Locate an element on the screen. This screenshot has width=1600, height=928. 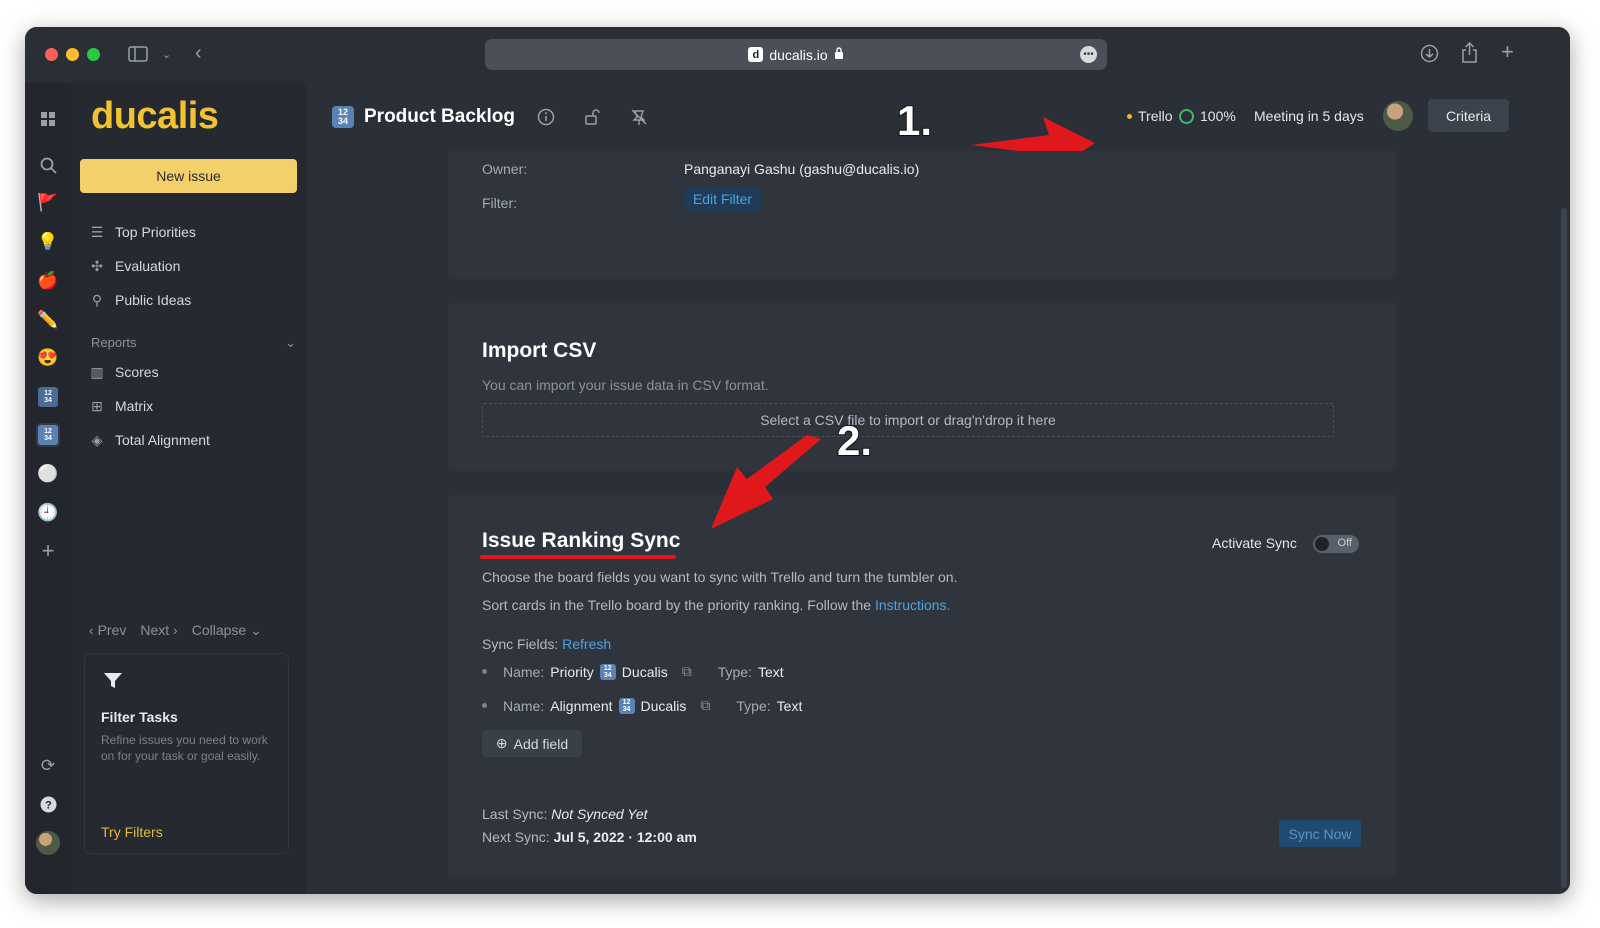
sidebar-item-scores: ▥ Scores is located at coordinates (124, 372).